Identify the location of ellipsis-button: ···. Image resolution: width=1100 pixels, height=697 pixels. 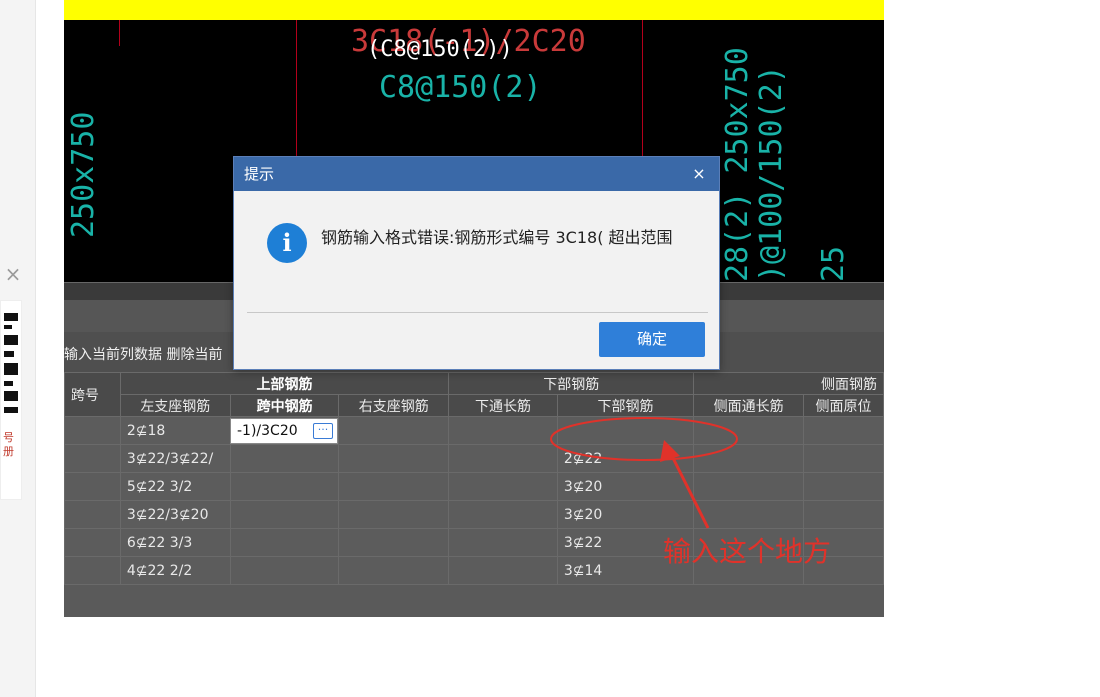
(323, 431).